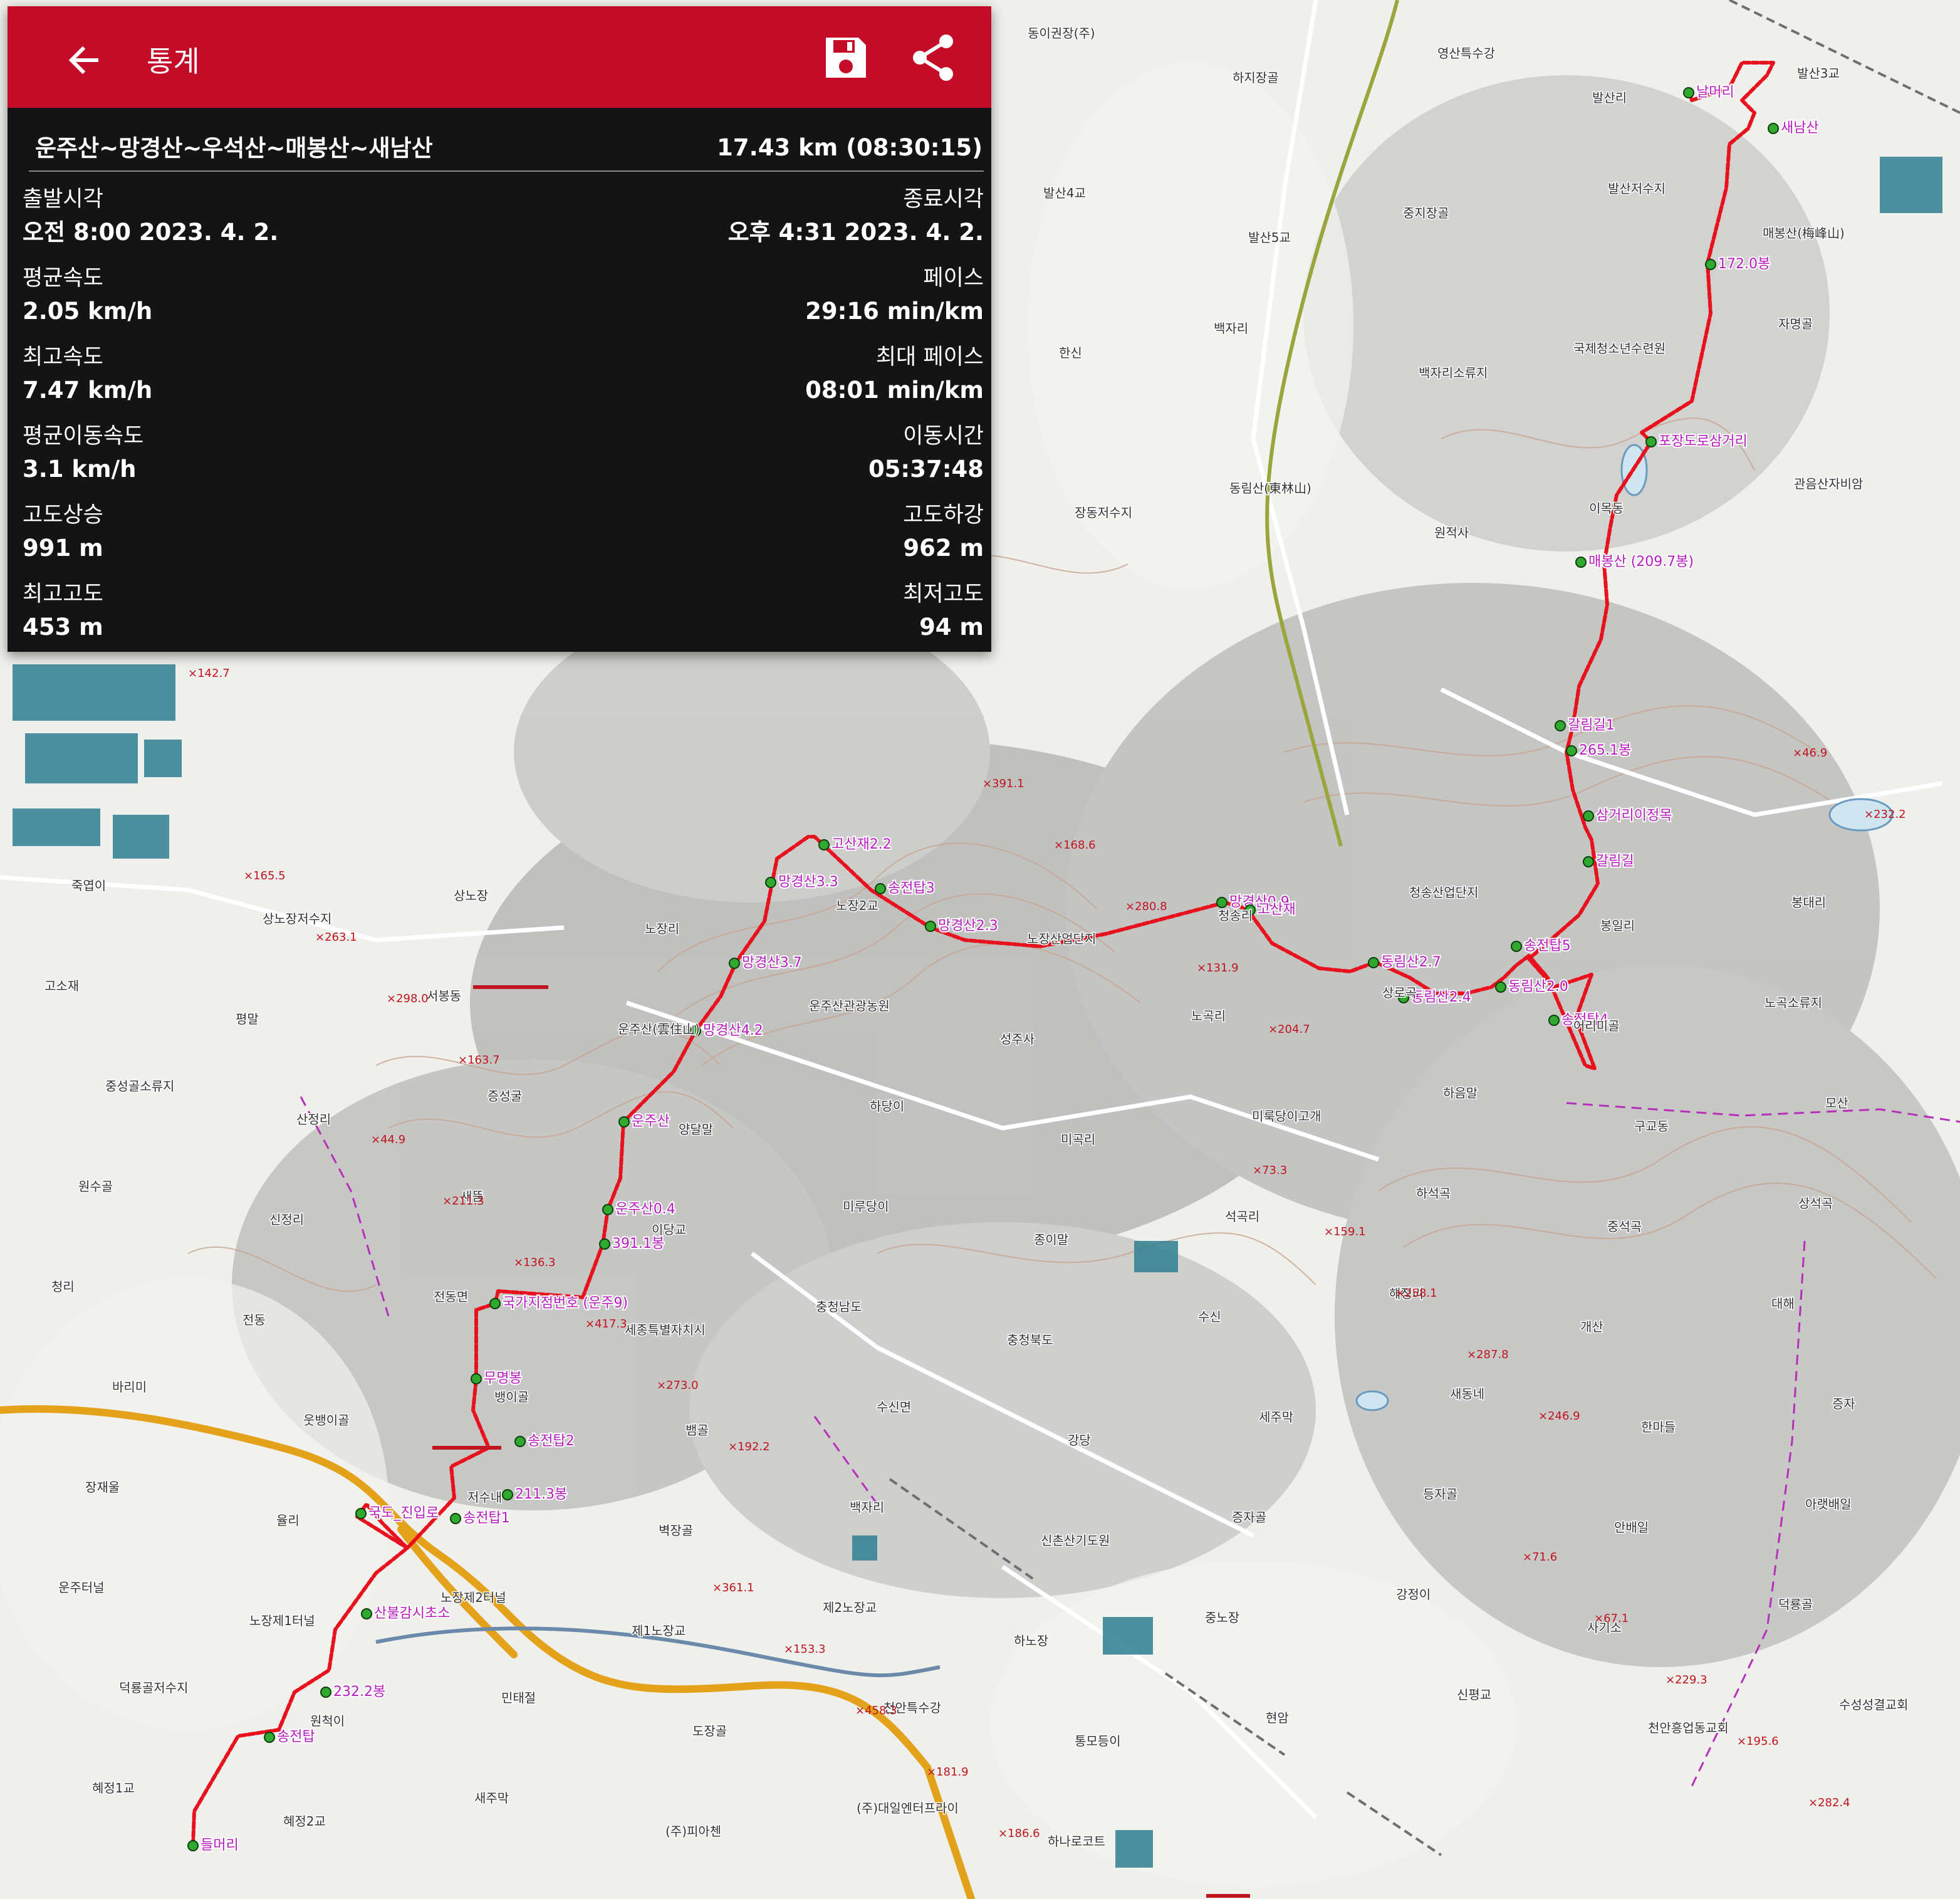 This screenshot has width=1960, height=1899. I want to click on spot-height-label: ×44.9, so click(388, 1139).